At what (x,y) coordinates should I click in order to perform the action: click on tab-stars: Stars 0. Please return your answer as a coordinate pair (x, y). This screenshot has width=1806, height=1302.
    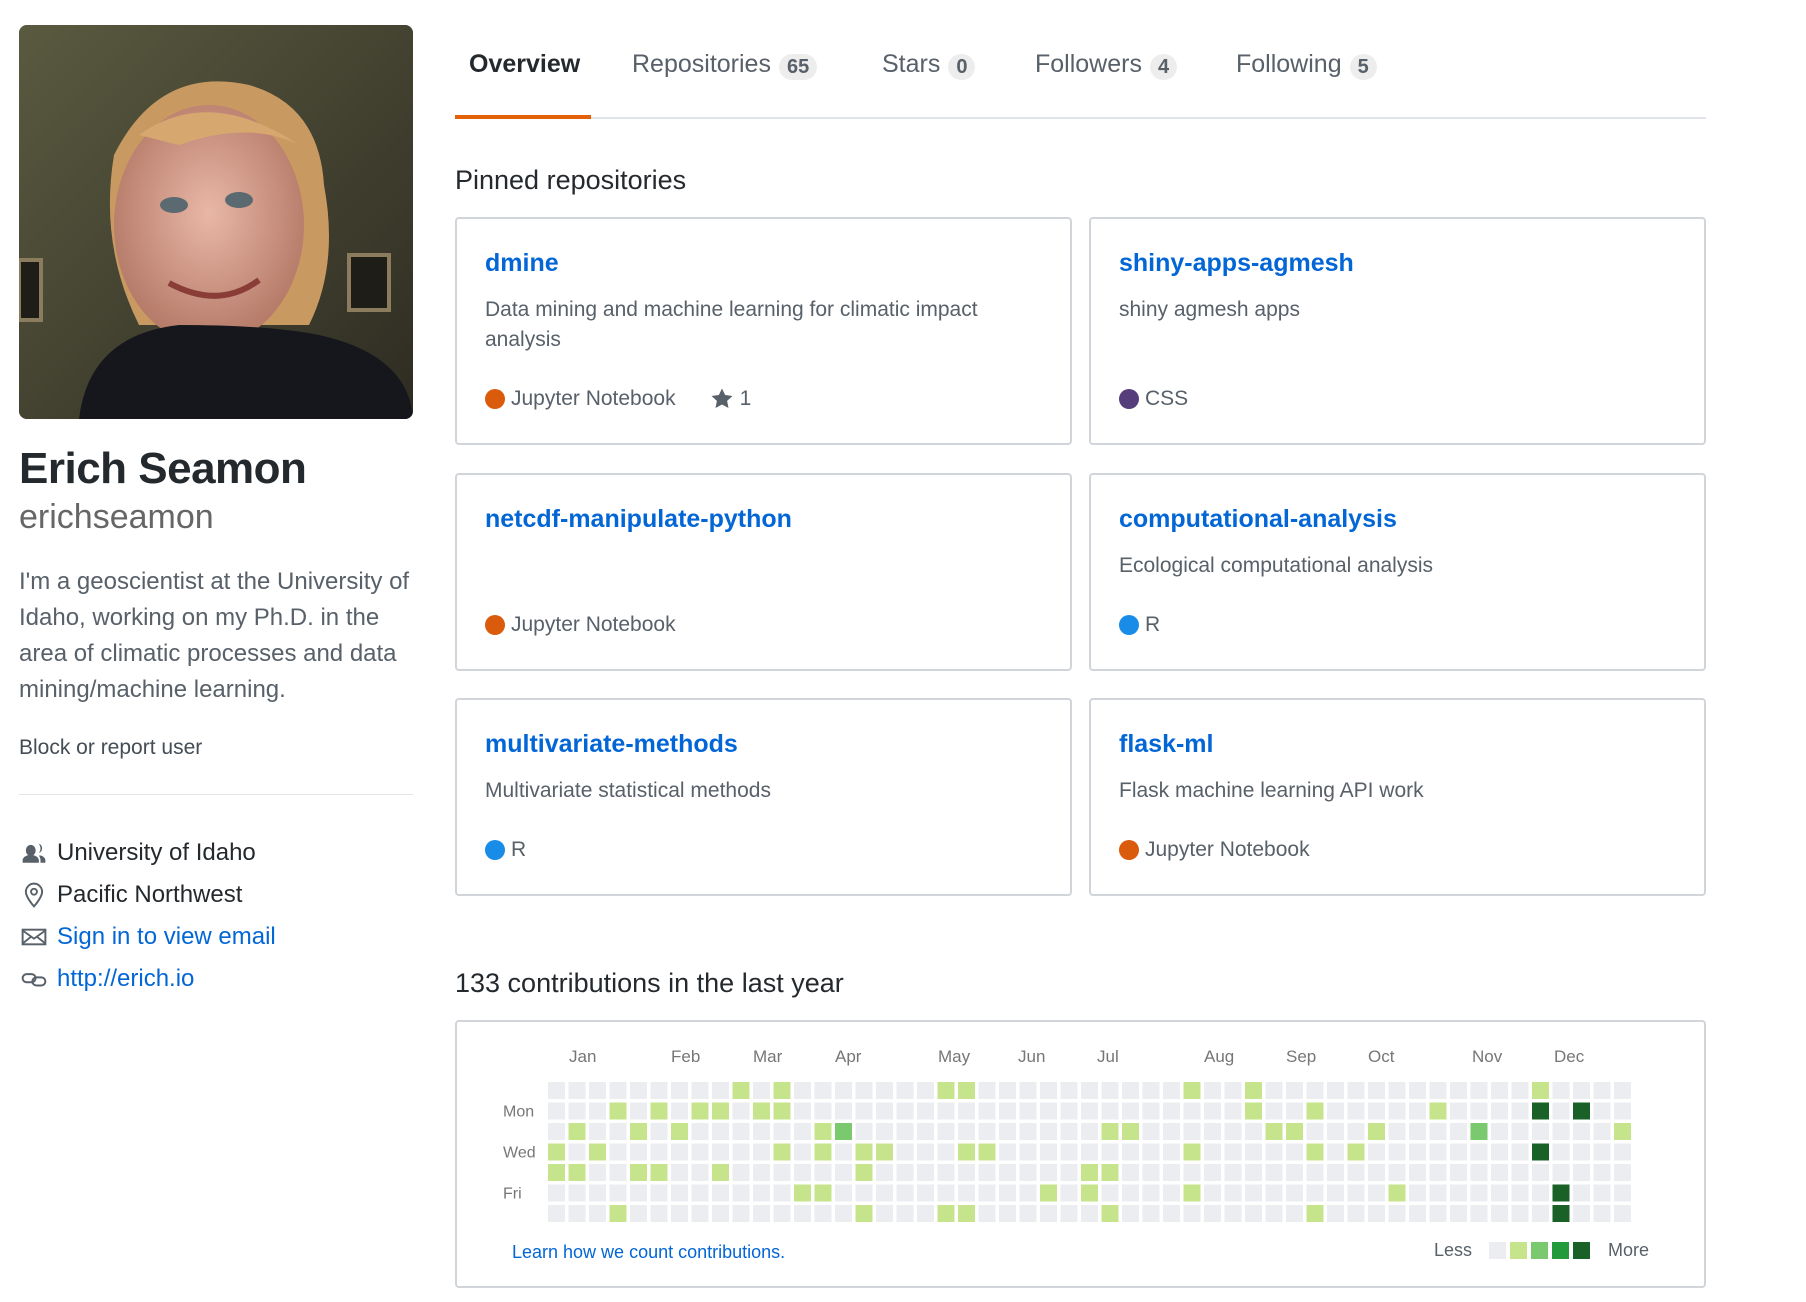
    Looking at the image, I should click on (929, 84).